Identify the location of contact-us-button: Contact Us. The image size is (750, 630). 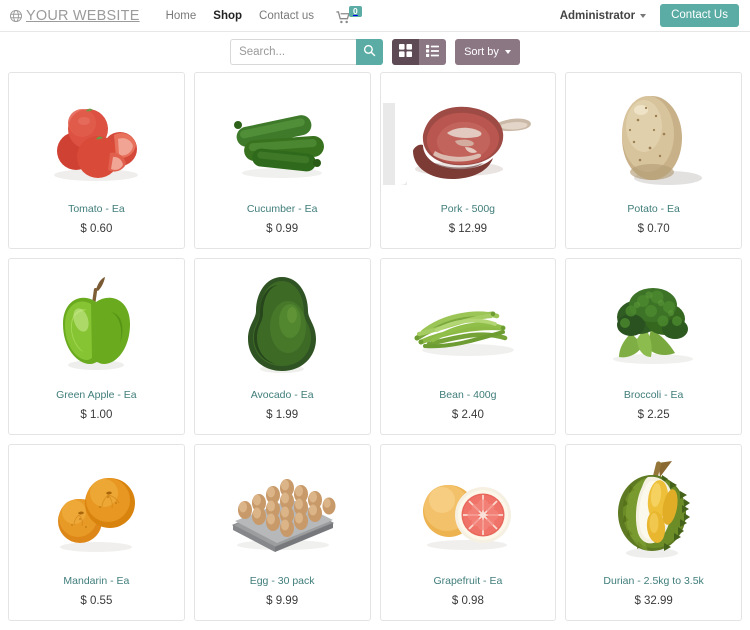
(699, 15).